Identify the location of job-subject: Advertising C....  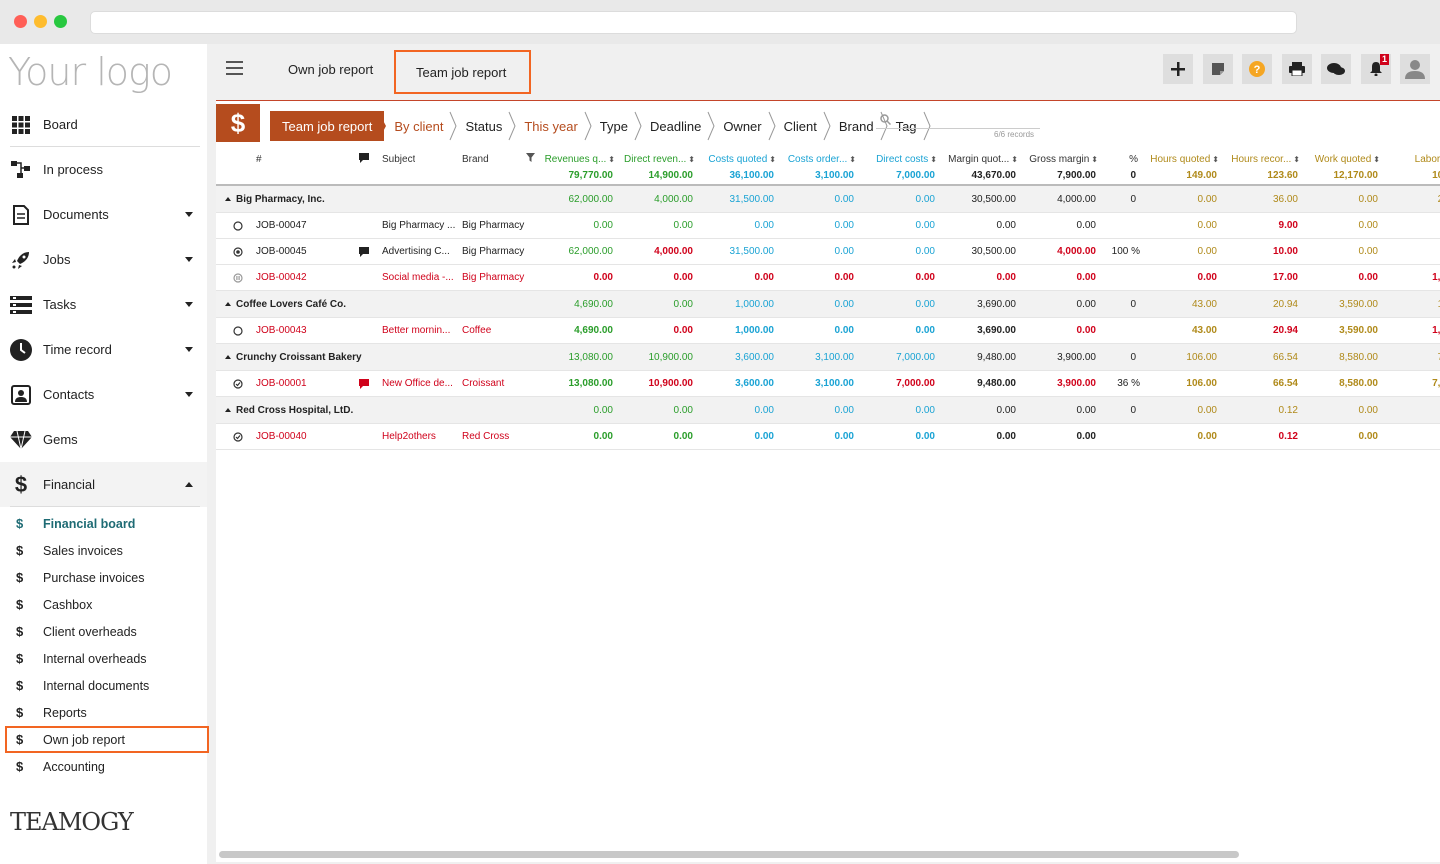
(420, 251).